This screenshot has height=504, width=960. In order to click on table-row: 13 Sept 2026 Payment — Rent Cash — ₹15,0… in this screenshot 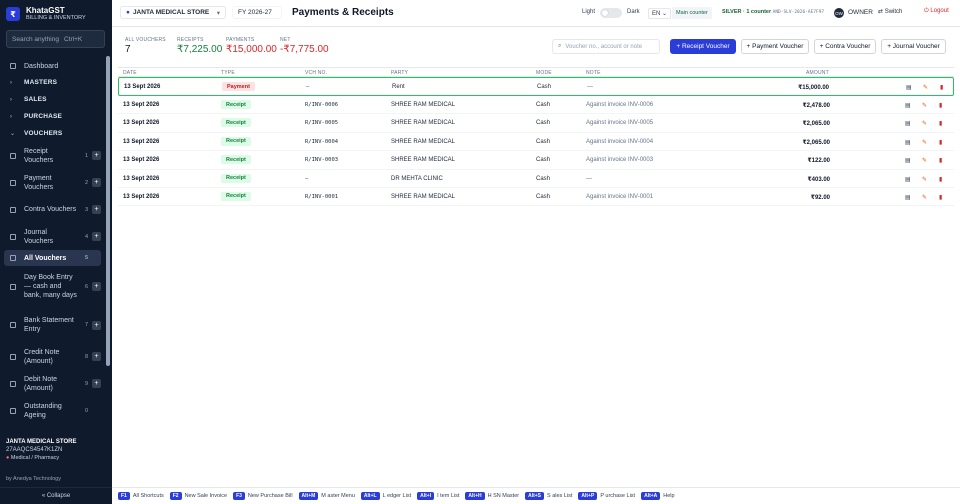, I will do `click(536, 86)`.